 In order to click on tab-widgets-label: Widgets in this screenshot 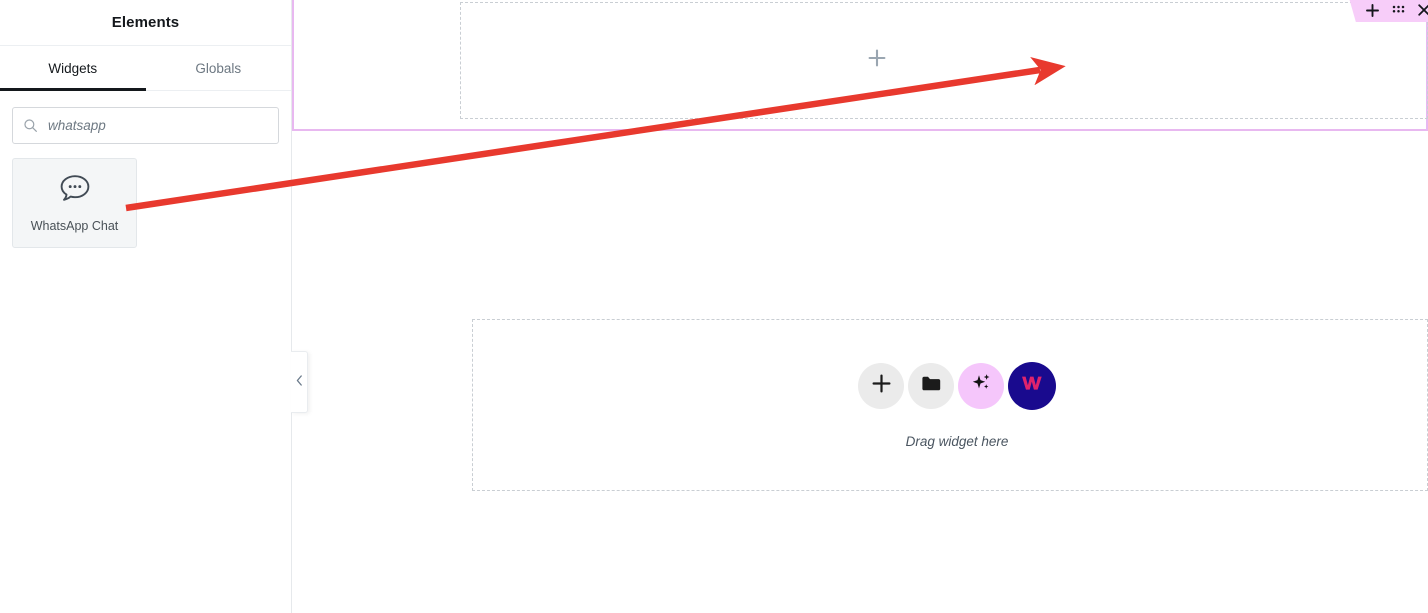, I will do `click(73, 68)`.